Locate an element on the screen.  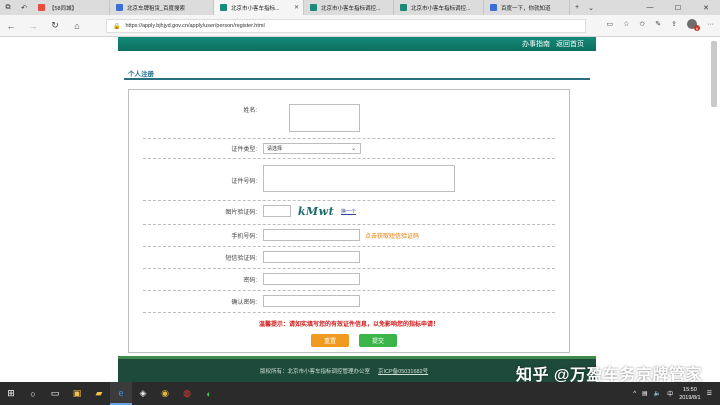
clock: 15:50 2019/8/1 is located at coordinates (689, 394).